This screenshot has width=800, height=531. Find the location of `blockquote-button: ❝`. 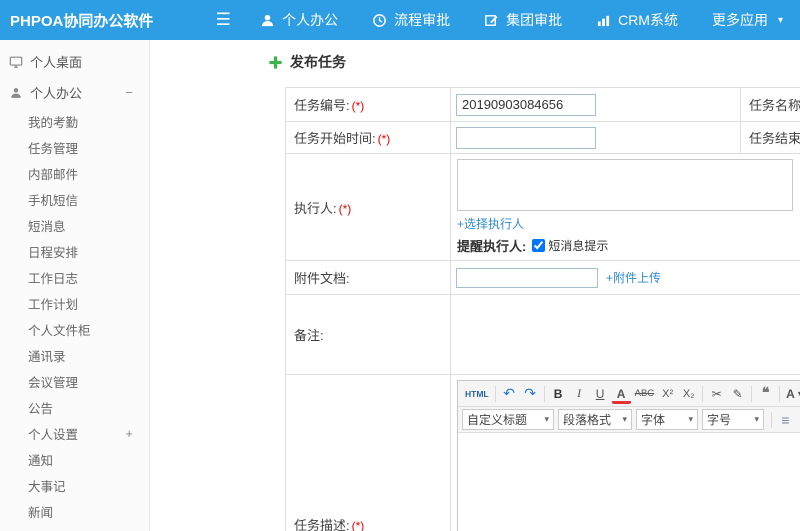

blockquote-button: ❝ is located at coordinates (765, 394).